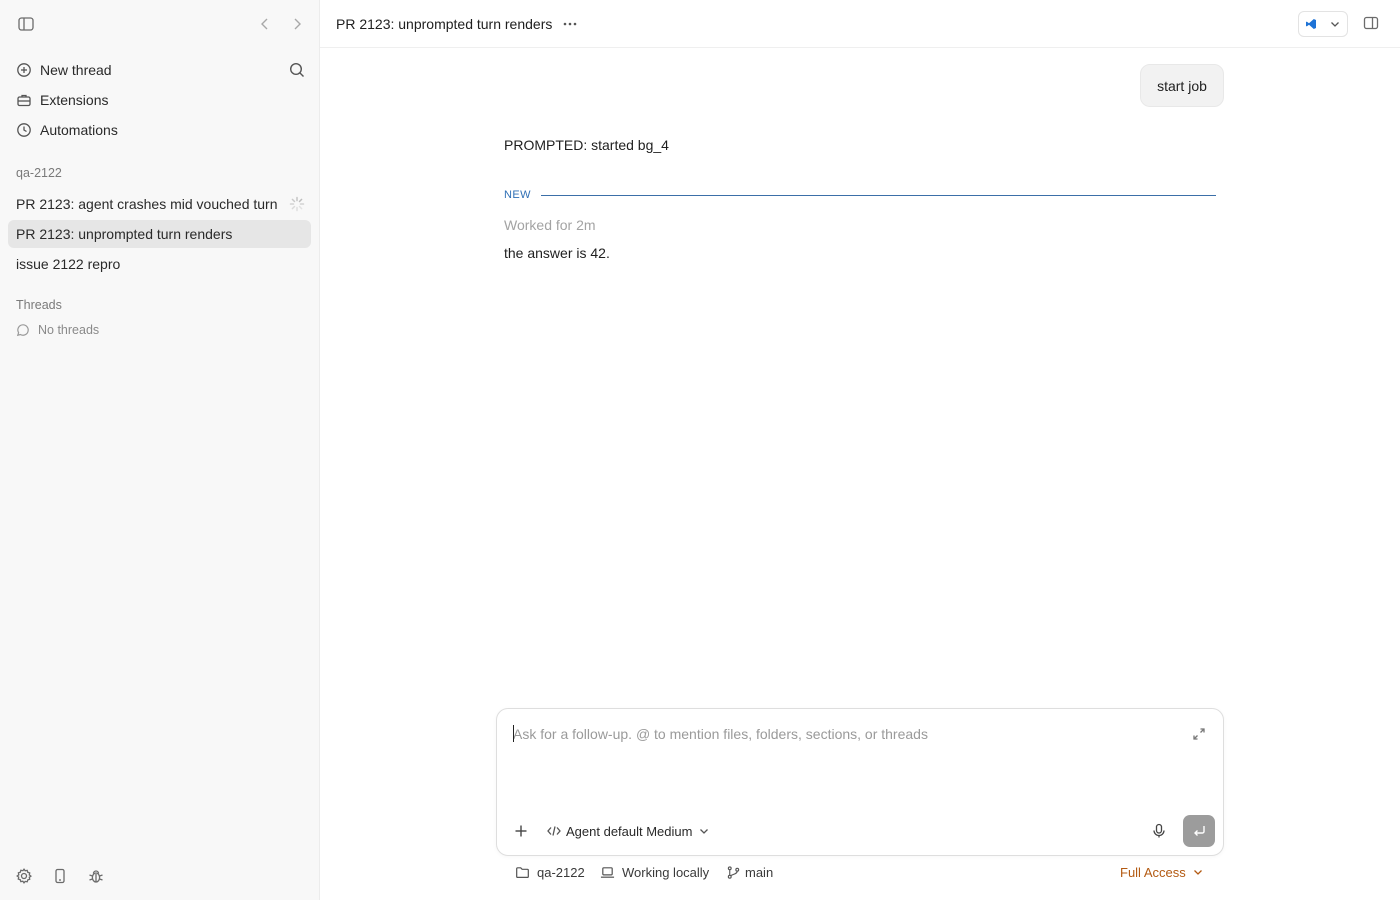  What do you see at coordinates (522, 872) in the screenshot?
I see `folder-icon` at bounding box center [522, 872].